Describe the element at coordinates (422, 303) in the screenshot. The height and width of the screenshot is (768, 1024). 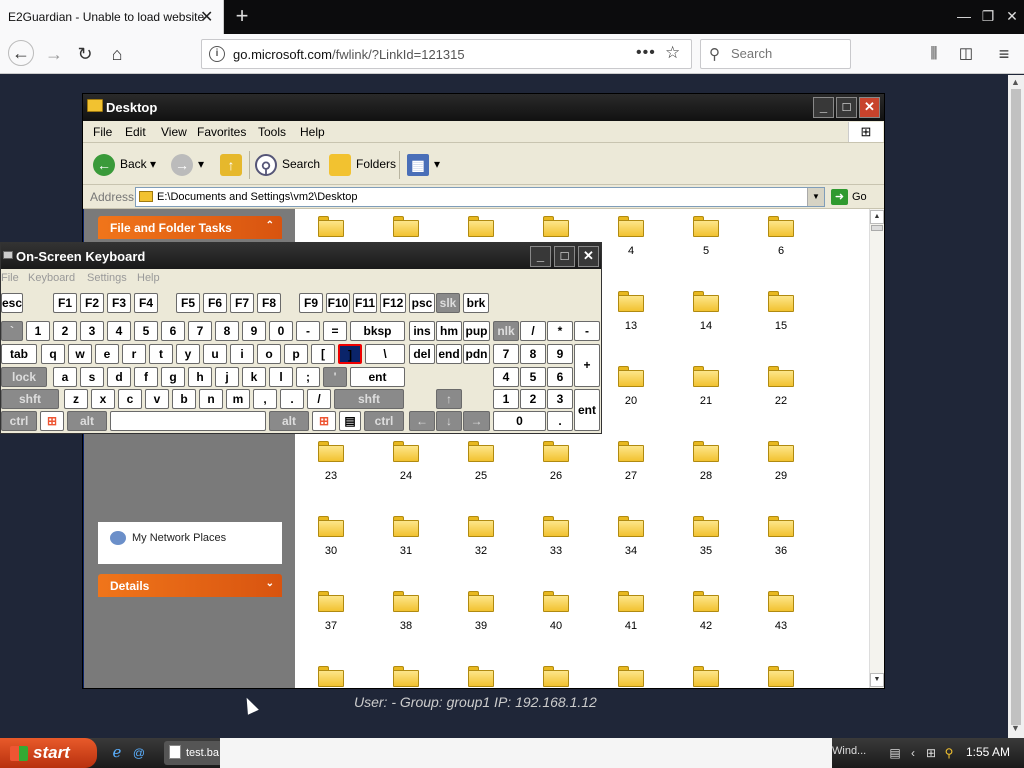
I see `key-psc: psc` at that location.